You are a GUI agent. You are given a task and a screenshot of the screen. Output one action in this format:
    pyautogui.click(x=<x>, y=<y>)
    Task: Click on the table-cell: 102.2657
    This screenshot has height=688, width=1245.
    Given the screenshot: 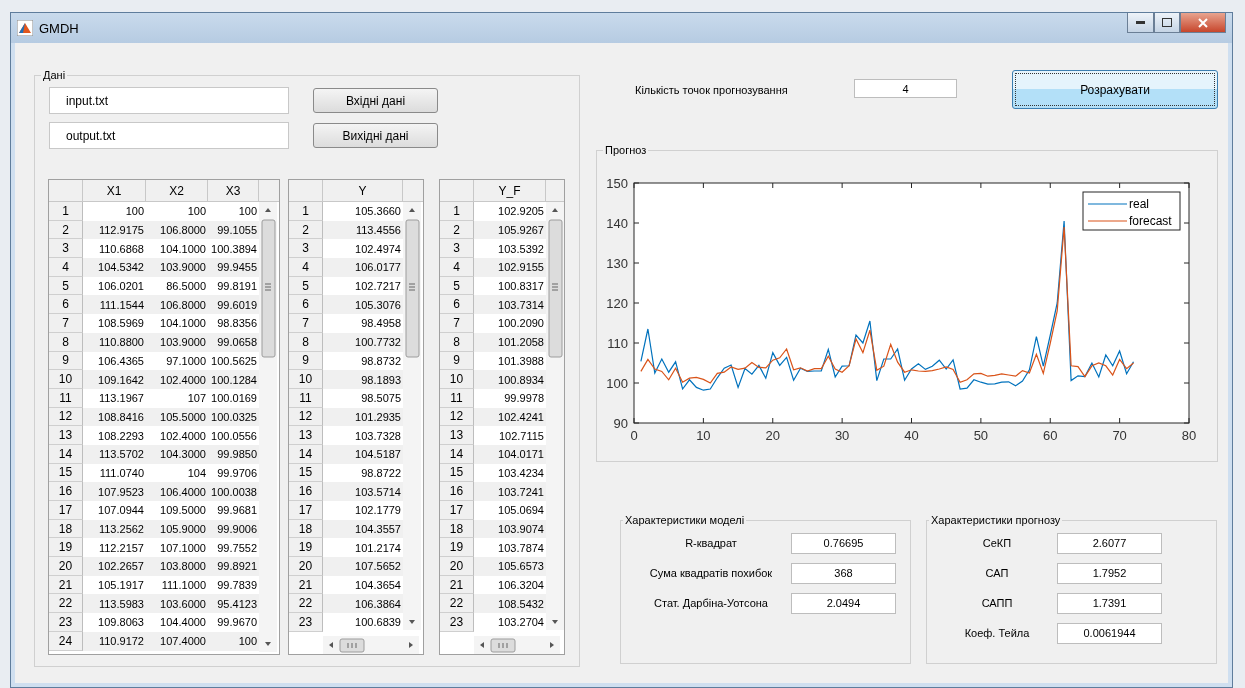 What is the action you would take?
    pyautogui.click(x=114, y=566)
    